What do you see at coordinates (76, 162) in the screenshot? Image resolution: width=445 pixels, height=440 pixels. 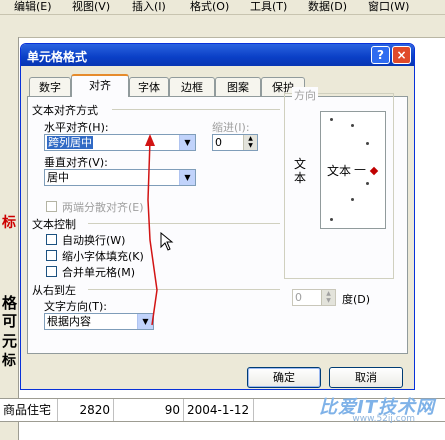 I see `vertical-align-label: 垂直对齐(V):` at bounding box center [76, 162].